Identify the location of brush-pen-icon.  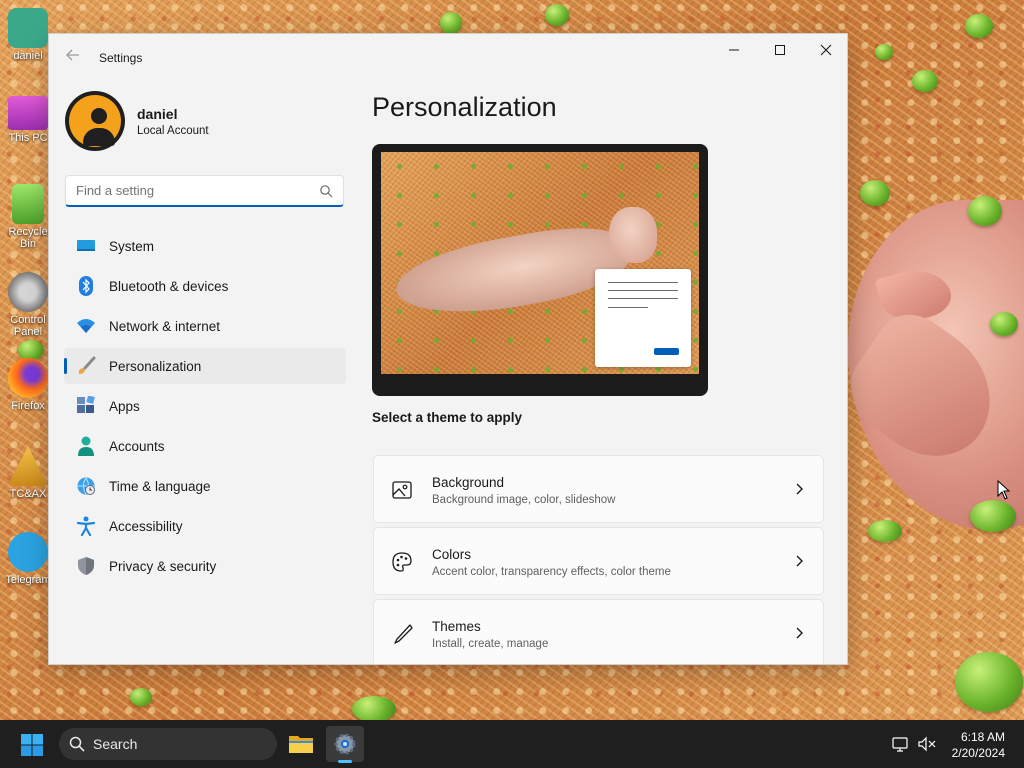
(403, 634).